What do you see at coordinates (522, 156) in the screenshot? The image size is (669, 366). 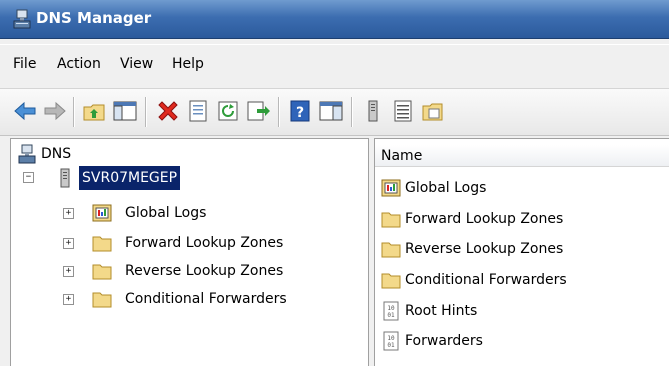 I see `column-header-name: Name` at bounding box center [522, 156].